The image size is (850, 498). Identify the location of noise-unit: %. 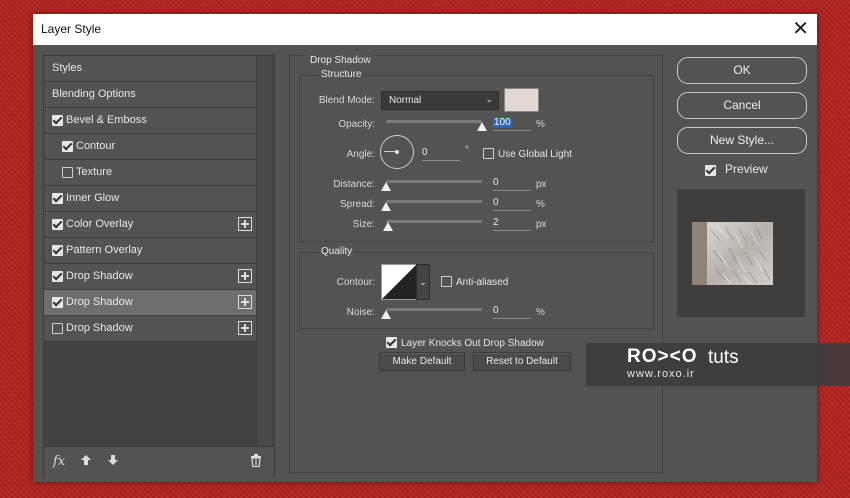
(540, 312).